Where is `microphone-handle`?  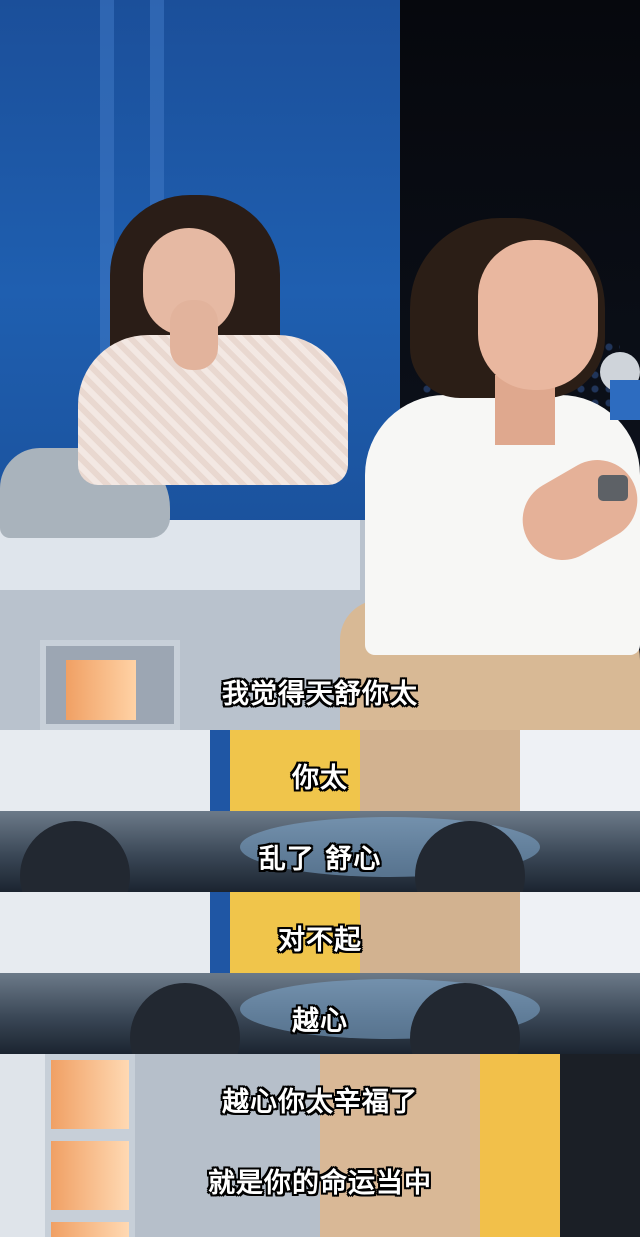
microphone-handle is located at coordinates (625, 400).